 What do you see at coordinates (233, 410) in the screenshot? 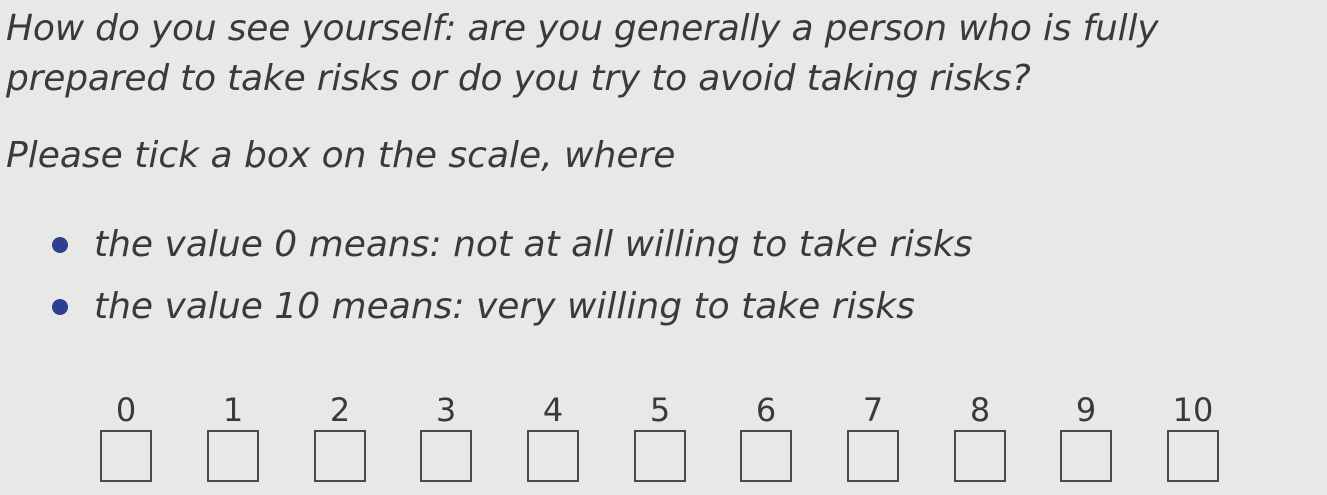
I see `scale-number-label: 1` at bounding box center [233, 410].